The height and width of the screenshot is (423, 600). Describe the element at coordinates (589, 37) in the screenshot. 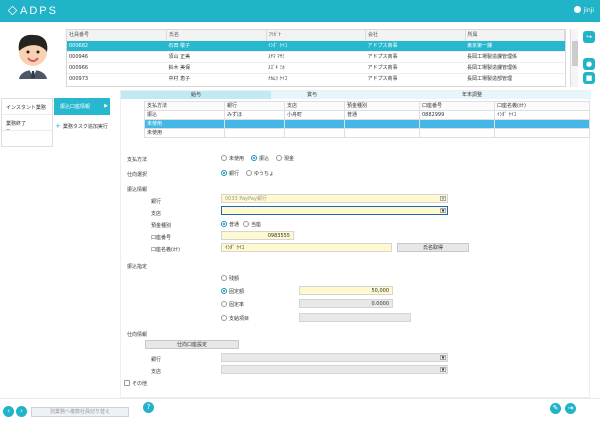

I see `side-action-button: ↪` at that location.